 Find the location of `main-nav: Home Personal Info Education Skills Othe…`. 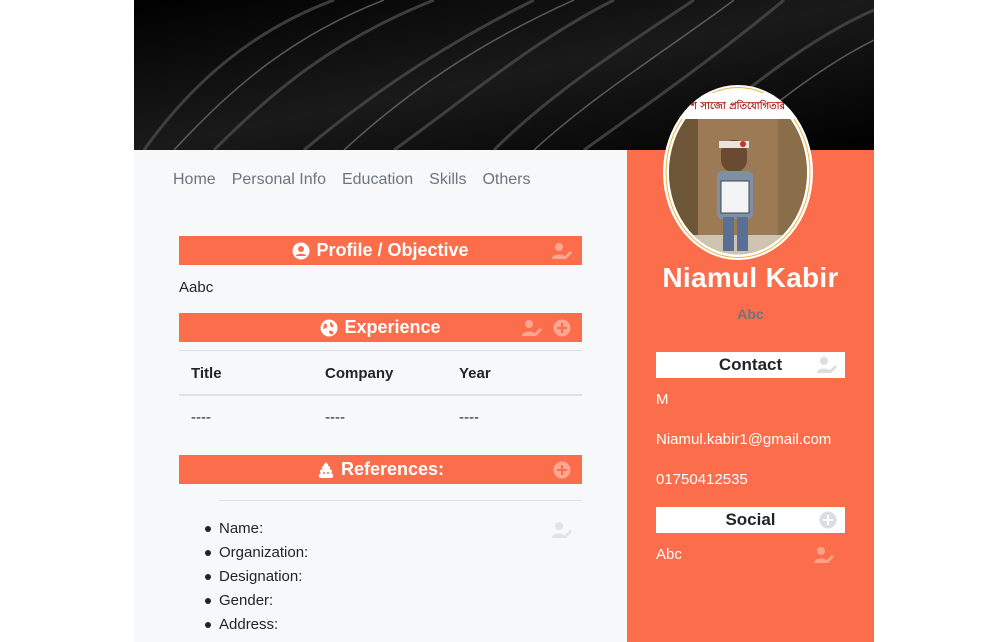

main-nav: Home Personal Info Education Skills Othe… is located at coordinates (352, 180).